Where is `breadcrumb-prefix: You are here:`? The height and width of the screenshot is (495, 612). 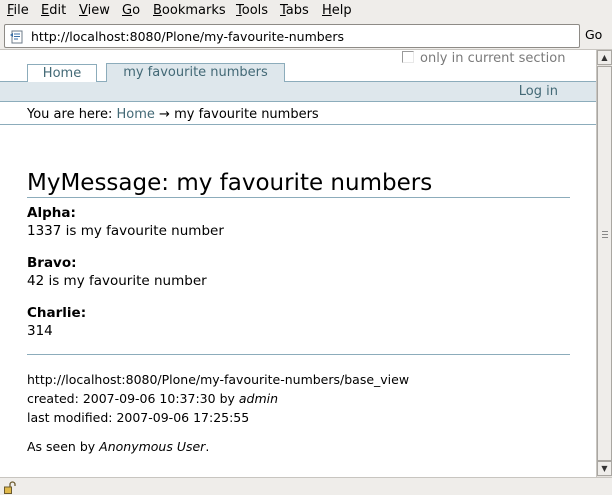
breadcrumb-prefix: You are here: is located at coordinates (70, 114).